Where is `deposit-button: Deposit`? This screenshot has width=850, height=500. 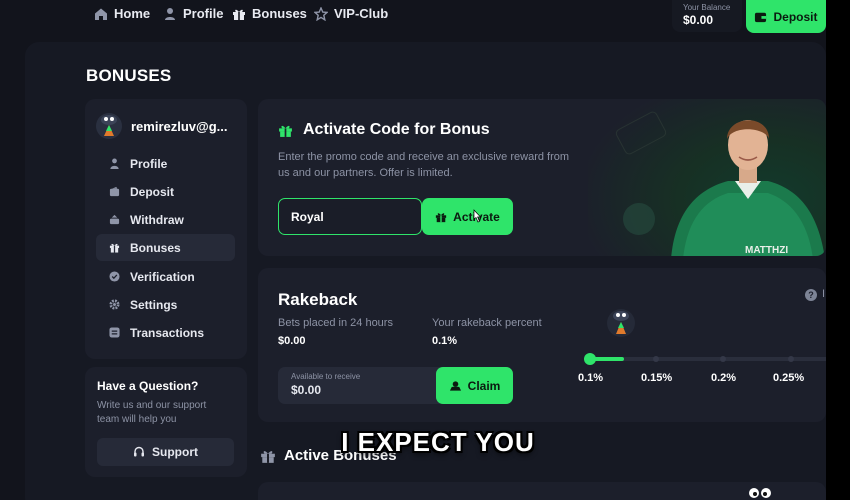 deposit-button: Deposit is located at coordinates (786, 16).